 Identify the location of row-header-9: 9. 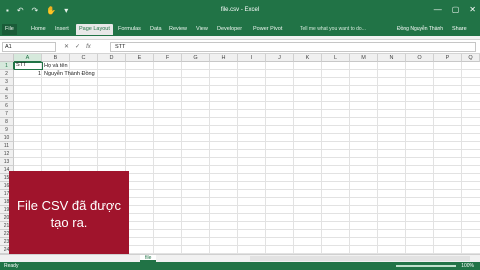
(7, 130).